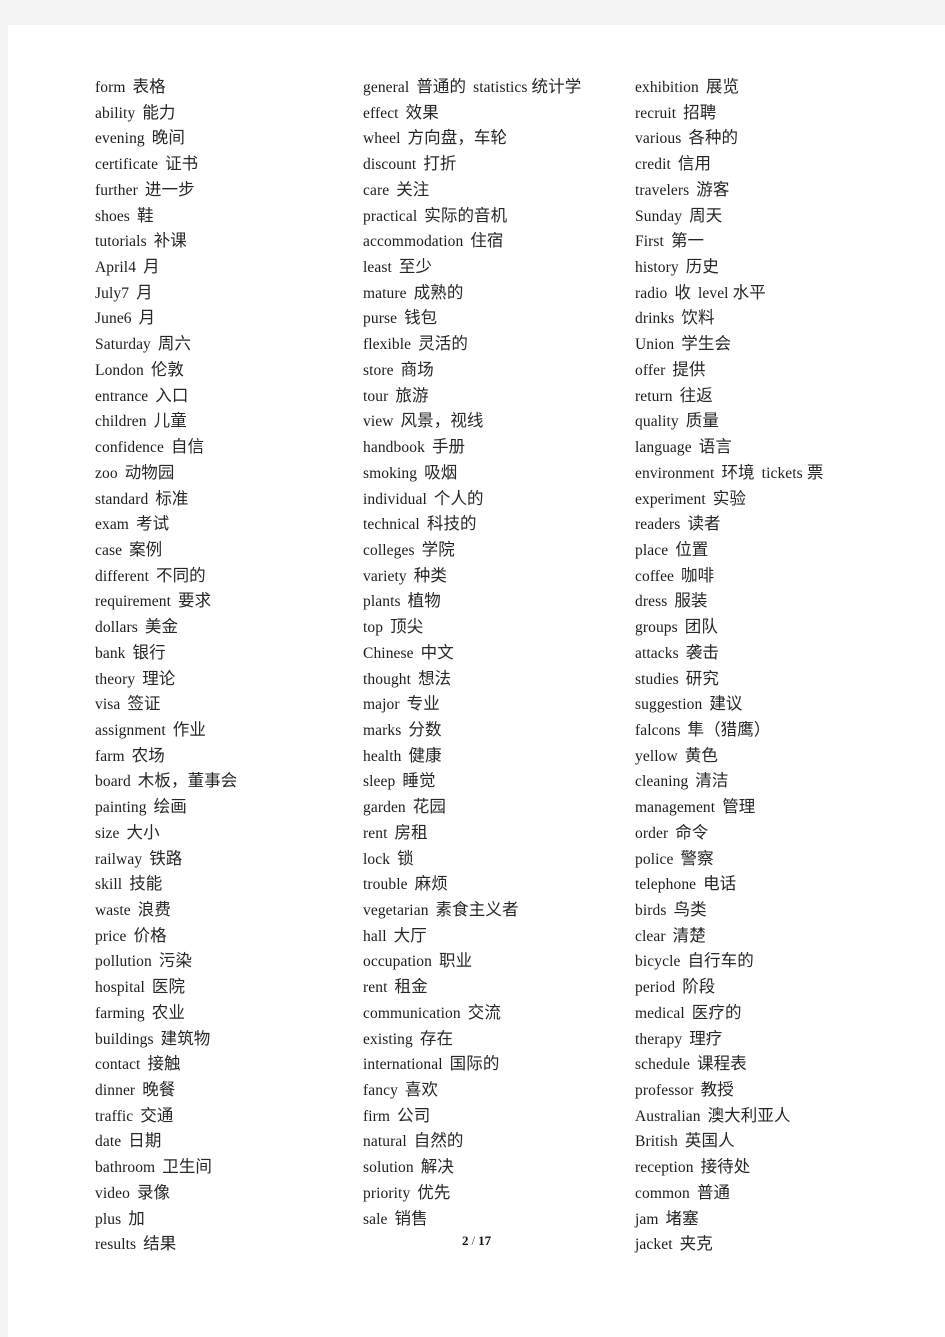  I want to click on entry-english: birds, so click(651, 910).